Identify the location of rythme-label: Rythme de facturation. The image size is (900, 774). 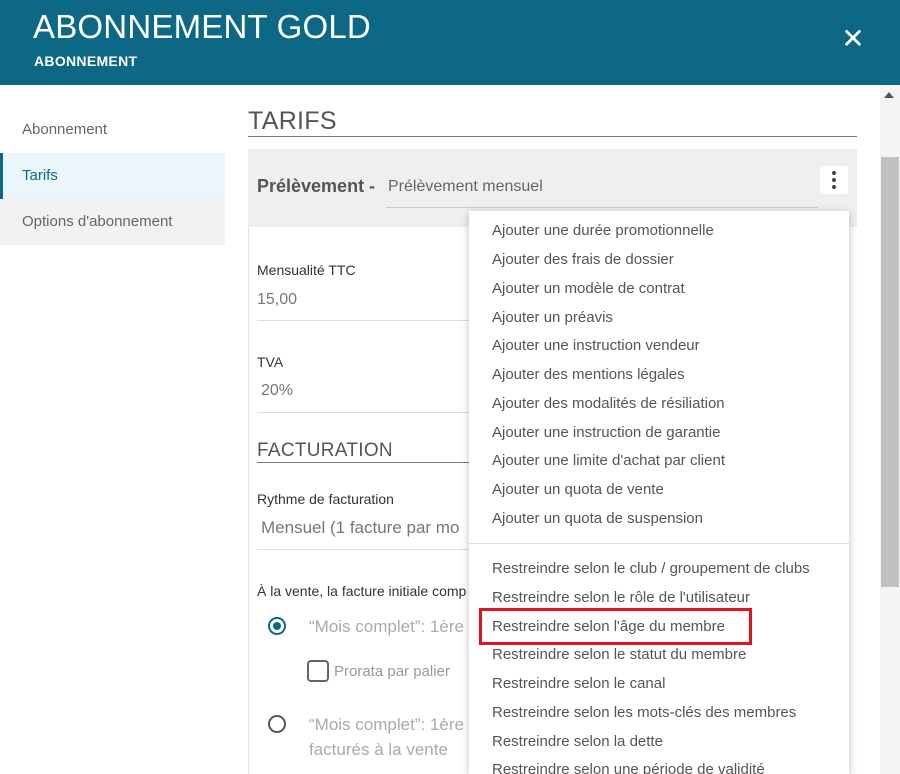
(325, 499).